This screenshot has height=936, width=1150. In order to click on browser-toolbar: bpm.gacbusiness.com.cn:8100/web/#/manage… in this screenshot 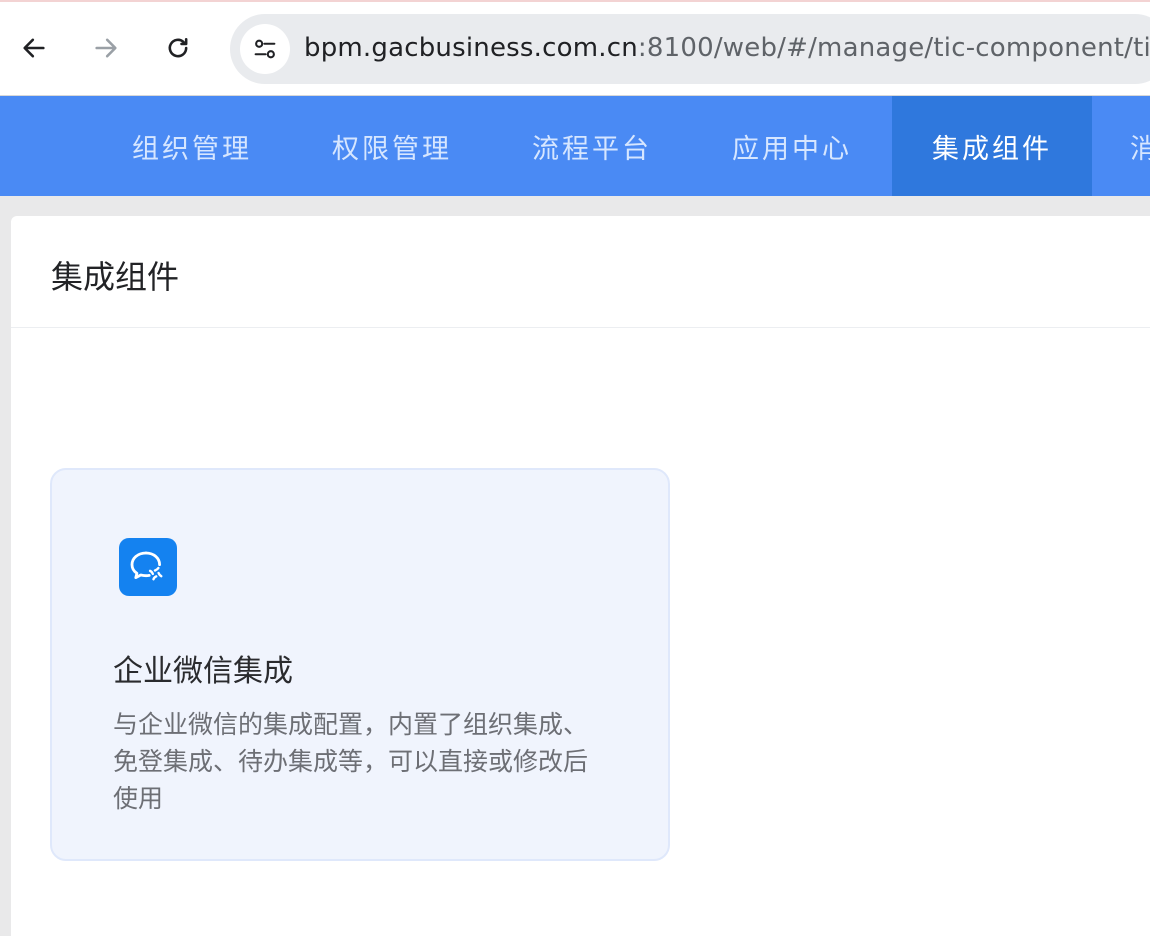, I will do `click(575, 48)`.